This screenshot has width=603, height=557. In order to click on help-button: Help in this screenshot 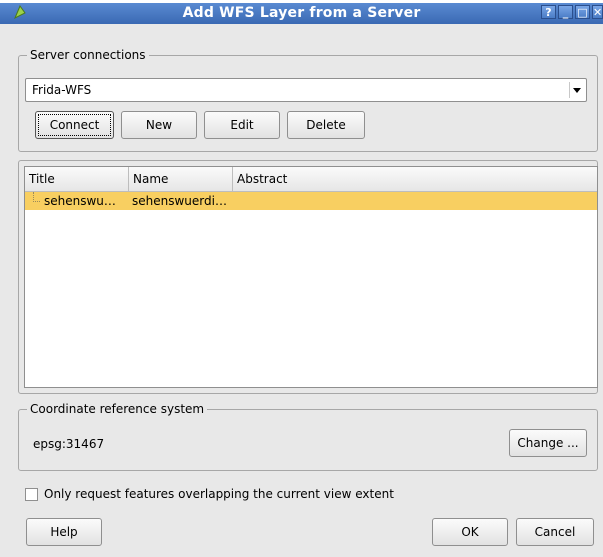, I will do `click(64, 532)`.